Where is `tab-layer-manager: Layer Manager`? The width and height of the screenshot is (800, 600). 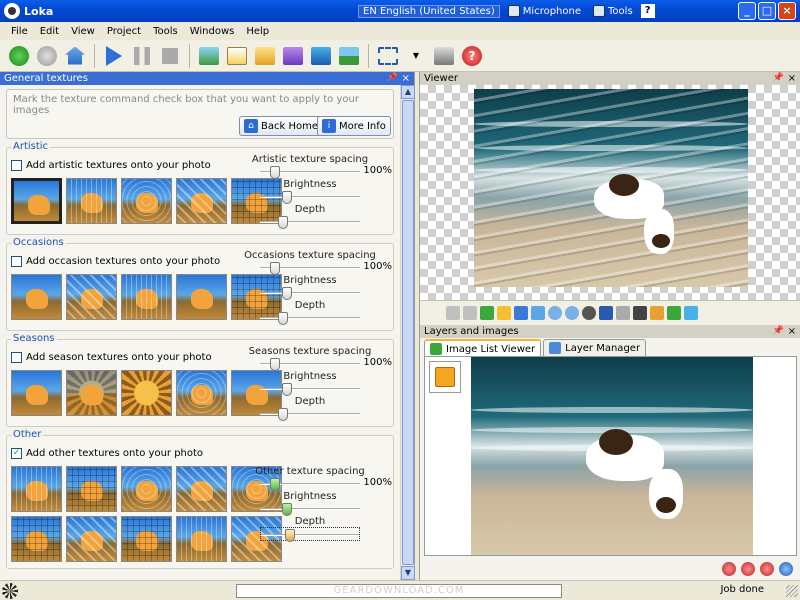
tab-layer-manager: Layer Manager is located at coordinates (595, 347).